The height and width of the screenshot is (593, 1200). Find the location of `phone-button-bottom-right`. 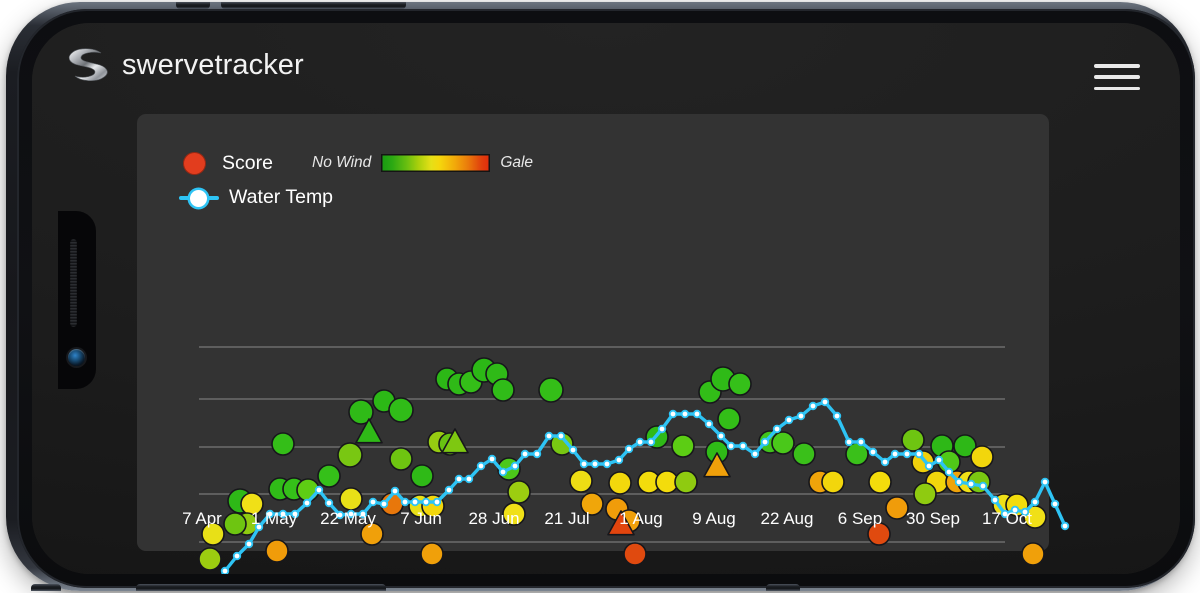

phone-button-bottom-right is located at coordinates (783, 587).